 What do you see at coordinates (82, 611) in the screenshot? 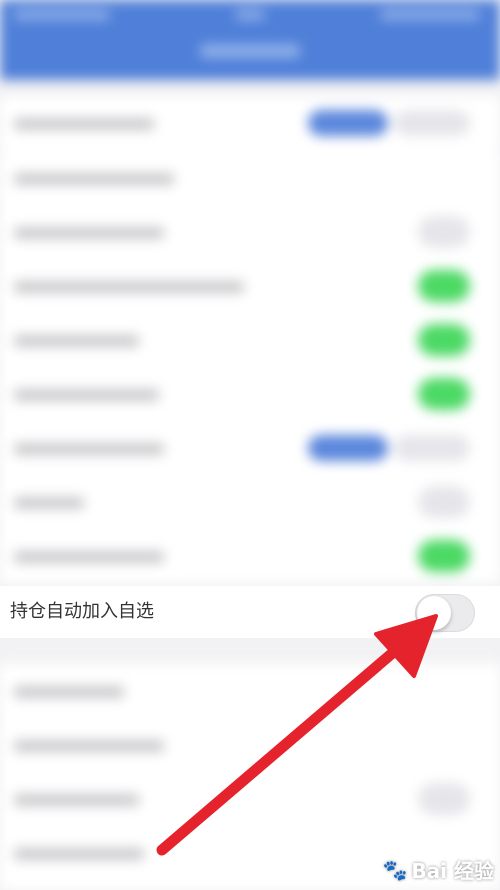
I see `auto-add-holdings-label: 持仓自动加入自选` at bounding box center [82, 611].